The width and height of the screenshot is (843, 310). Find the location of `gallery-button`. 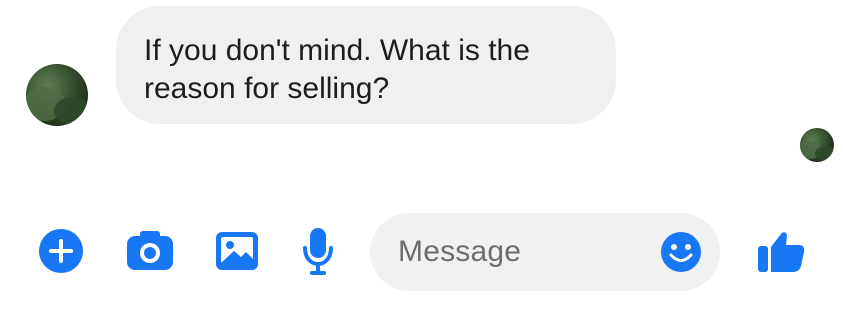

gallery-button is located at coordinates (237, 251).